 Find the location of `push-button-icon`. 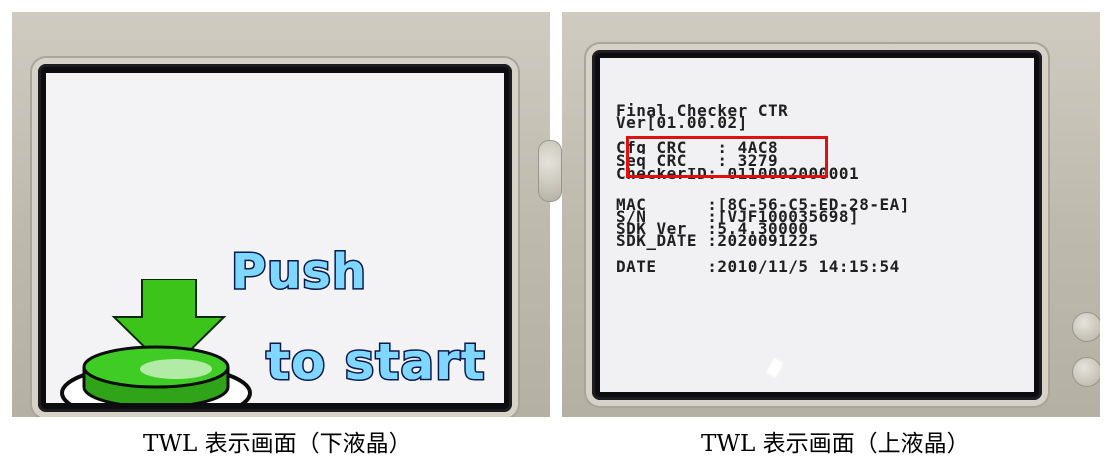

push-button-icon is located at coordinates (156, 374).